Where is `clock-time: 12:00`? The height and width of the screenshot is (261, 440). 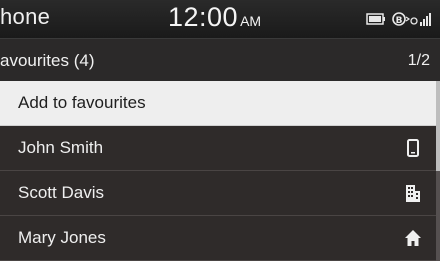 clock-time: 12:00 is located at coordinates (203, 17).